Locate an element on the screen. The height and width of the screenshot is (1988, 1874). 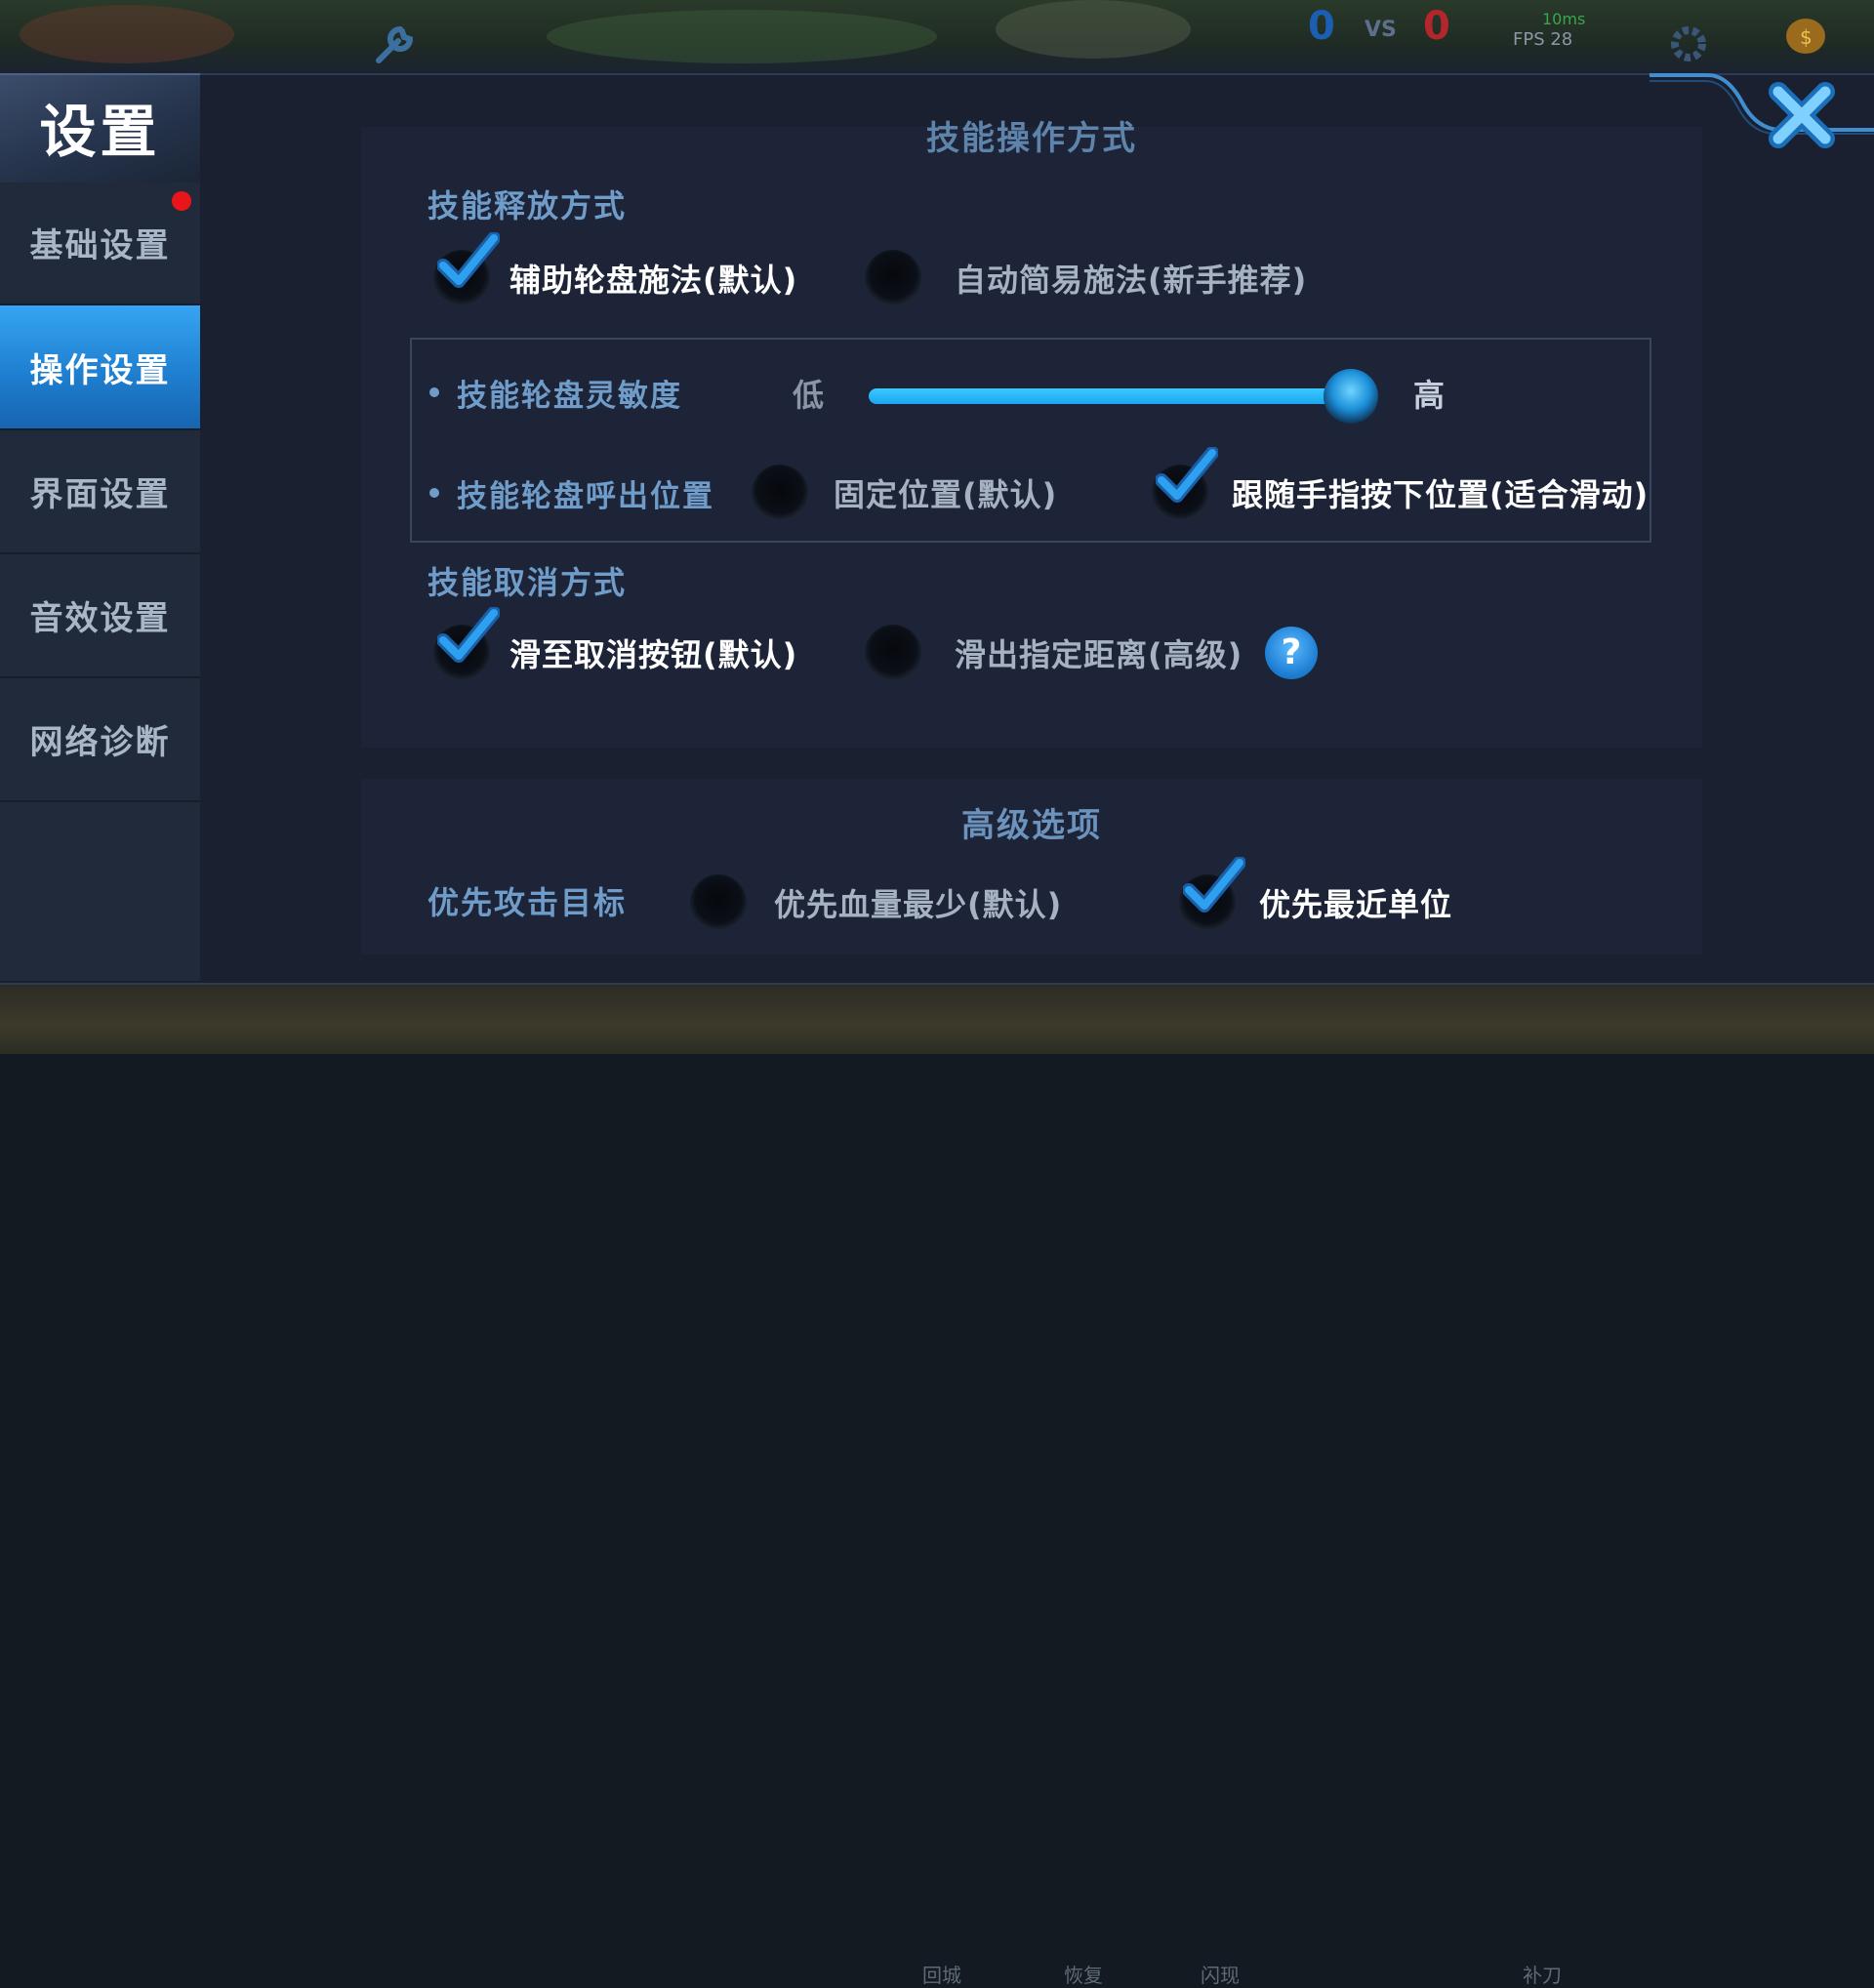
option-label: 优先血量最少(默认) is located at coordinates (918, 905).